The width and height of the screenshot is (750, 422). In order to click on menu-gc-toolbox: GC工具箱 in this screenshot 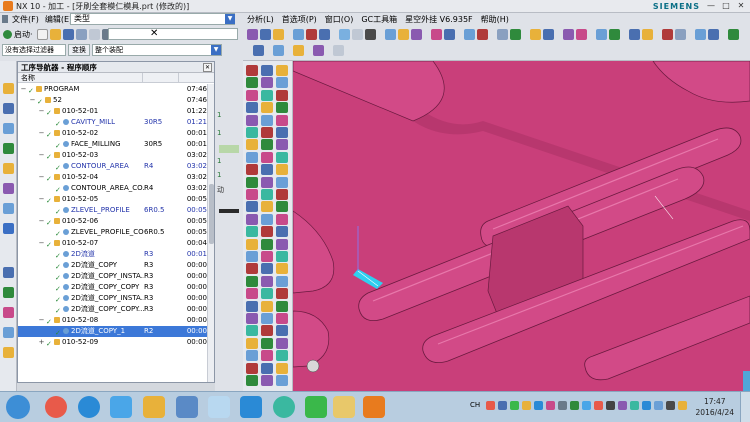, I will do `click(379, 19)`.